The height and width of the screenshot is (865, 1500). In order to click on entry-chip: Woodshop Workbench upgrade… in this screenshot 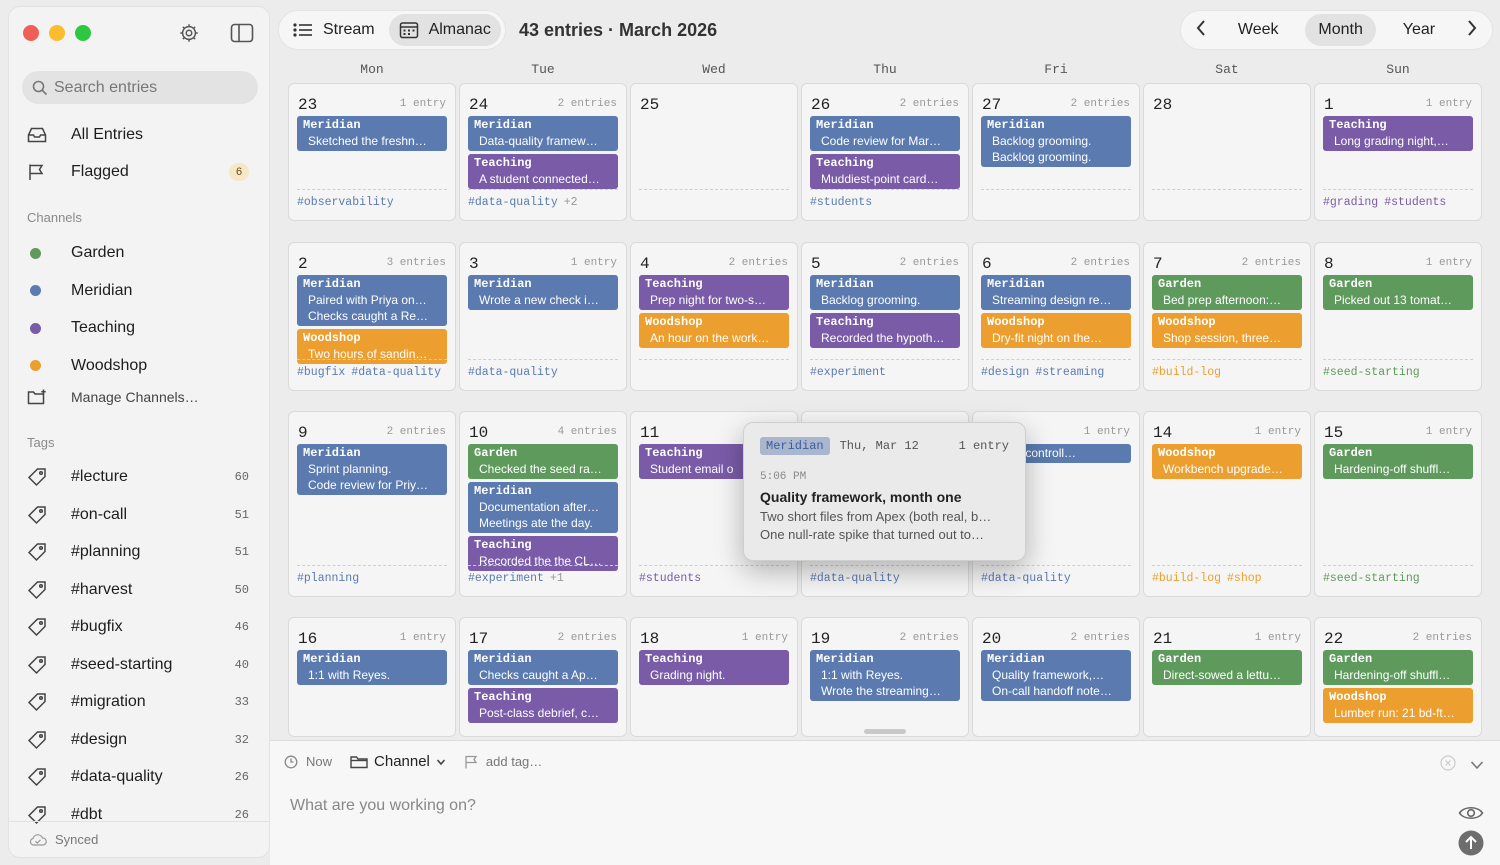, I will do `click(1227, 461)`.